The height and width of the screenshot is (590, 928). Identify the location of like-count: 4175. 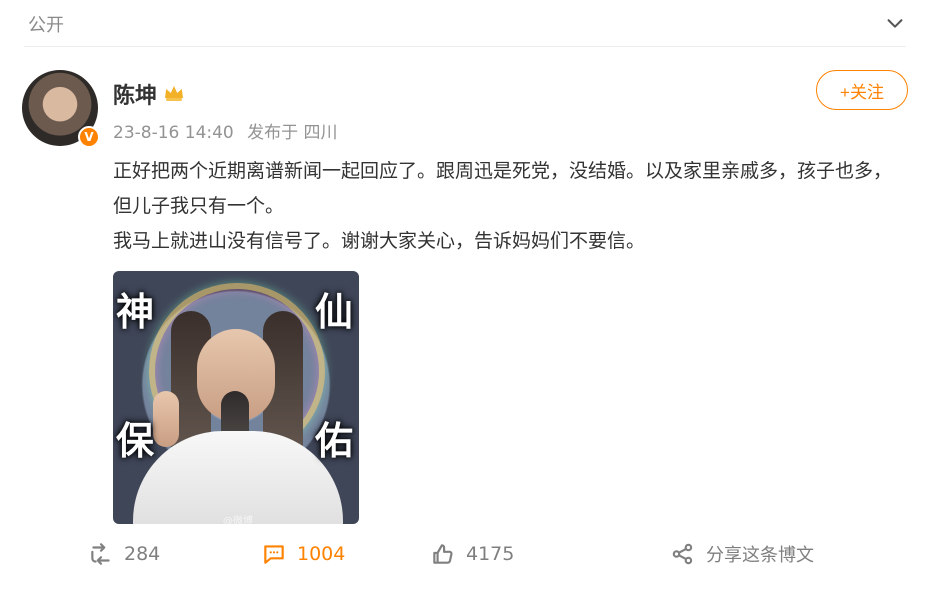
(490, 554).